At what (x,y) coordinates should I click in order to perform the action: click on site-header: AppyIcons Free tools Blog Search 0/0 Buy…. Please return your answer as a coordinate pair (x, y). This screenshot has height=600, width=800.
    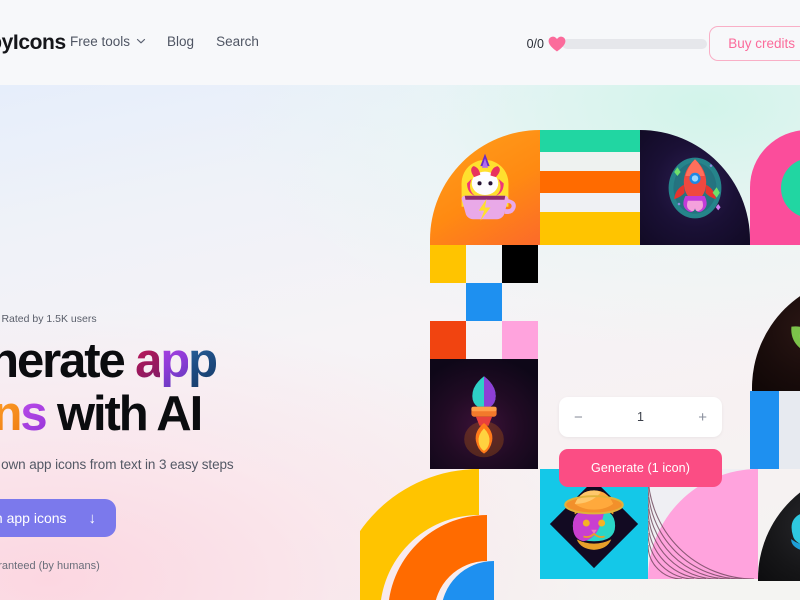
    Looking at the image, I should click on (400, 42).